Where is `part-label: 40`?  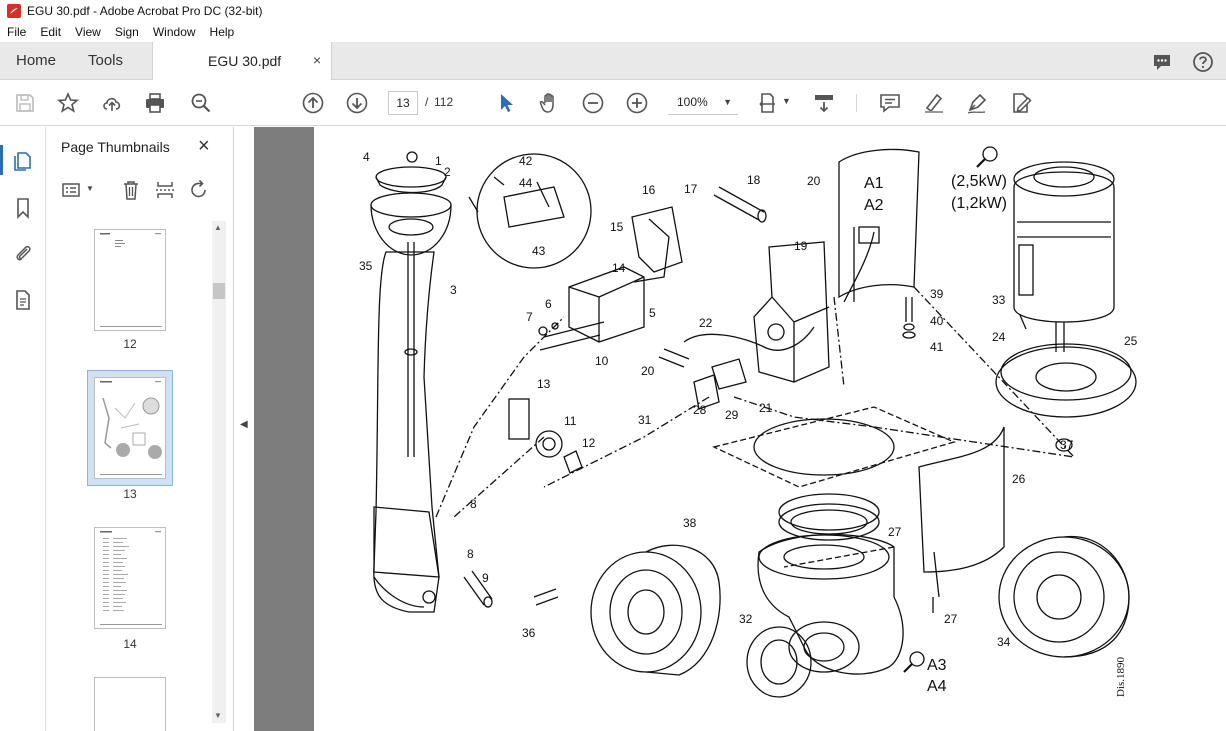 part-label: 40 is located at coordinates (937, 321).